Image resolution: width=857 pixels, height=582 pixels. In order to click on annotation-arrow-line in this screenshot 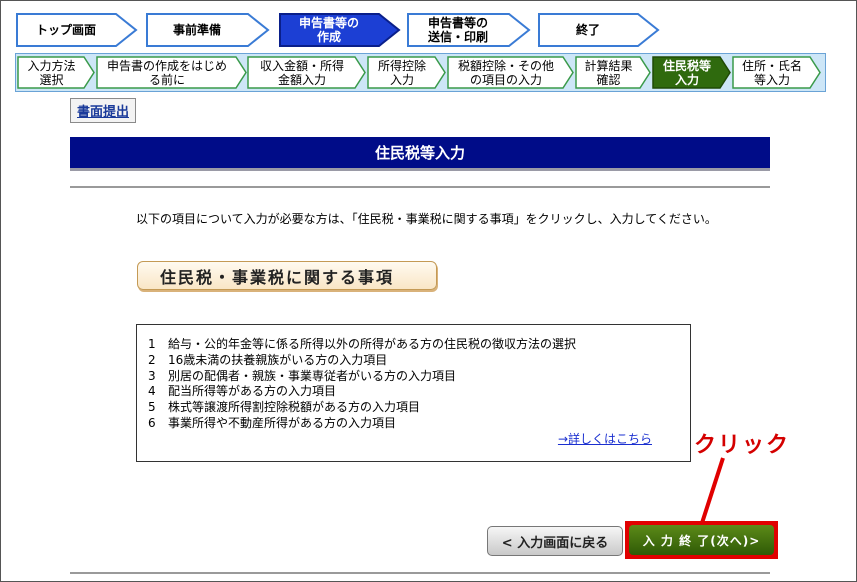, I will do `click(712, 490)`.